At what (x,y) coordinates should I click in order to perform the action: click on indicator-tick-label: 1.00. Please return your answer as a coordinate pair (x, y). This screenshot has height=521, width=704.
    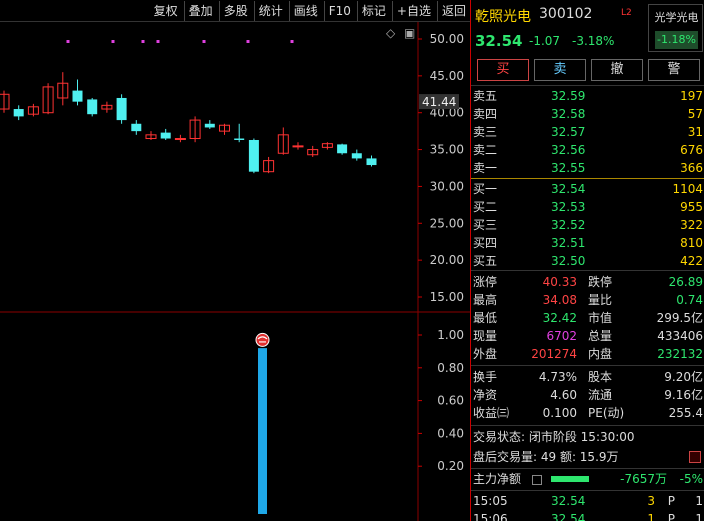
    Looking at the image, I should click on (450, 335).